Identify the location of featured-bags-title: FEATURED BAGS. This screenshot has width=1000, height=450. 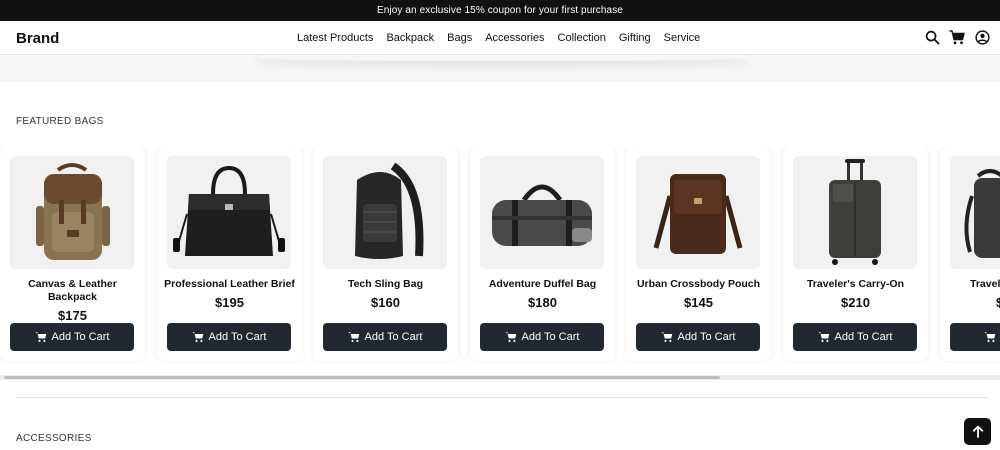
(60, 121).